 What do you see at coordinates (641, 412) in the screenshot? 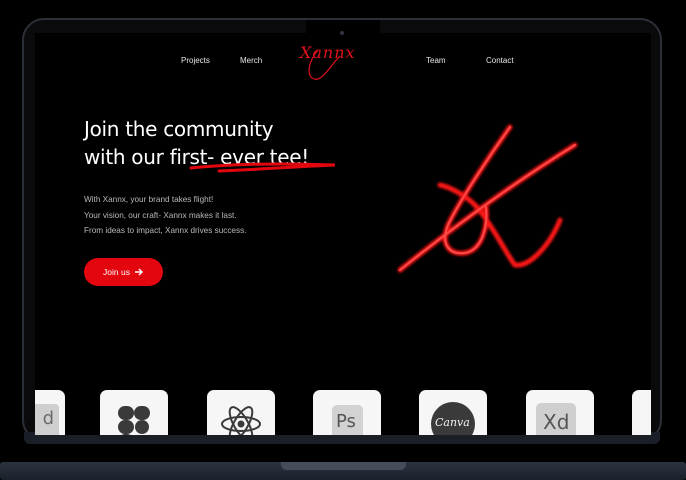
I see `tool-tile-partial` at bounding box center [641, 412].